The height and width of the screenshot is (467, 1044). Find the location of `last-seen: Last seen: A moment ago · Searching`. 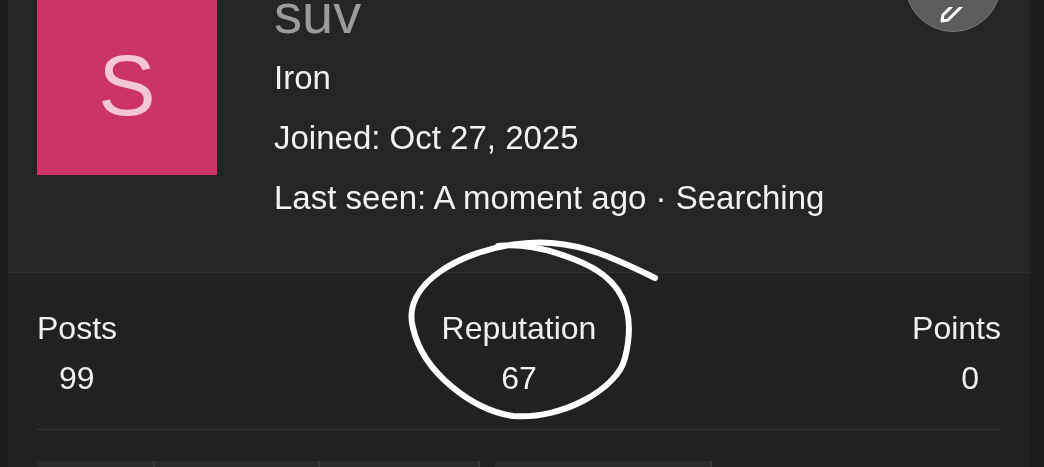

last-seen: Last seen: A moment ago · Searching is located at coordinates (549, 198).